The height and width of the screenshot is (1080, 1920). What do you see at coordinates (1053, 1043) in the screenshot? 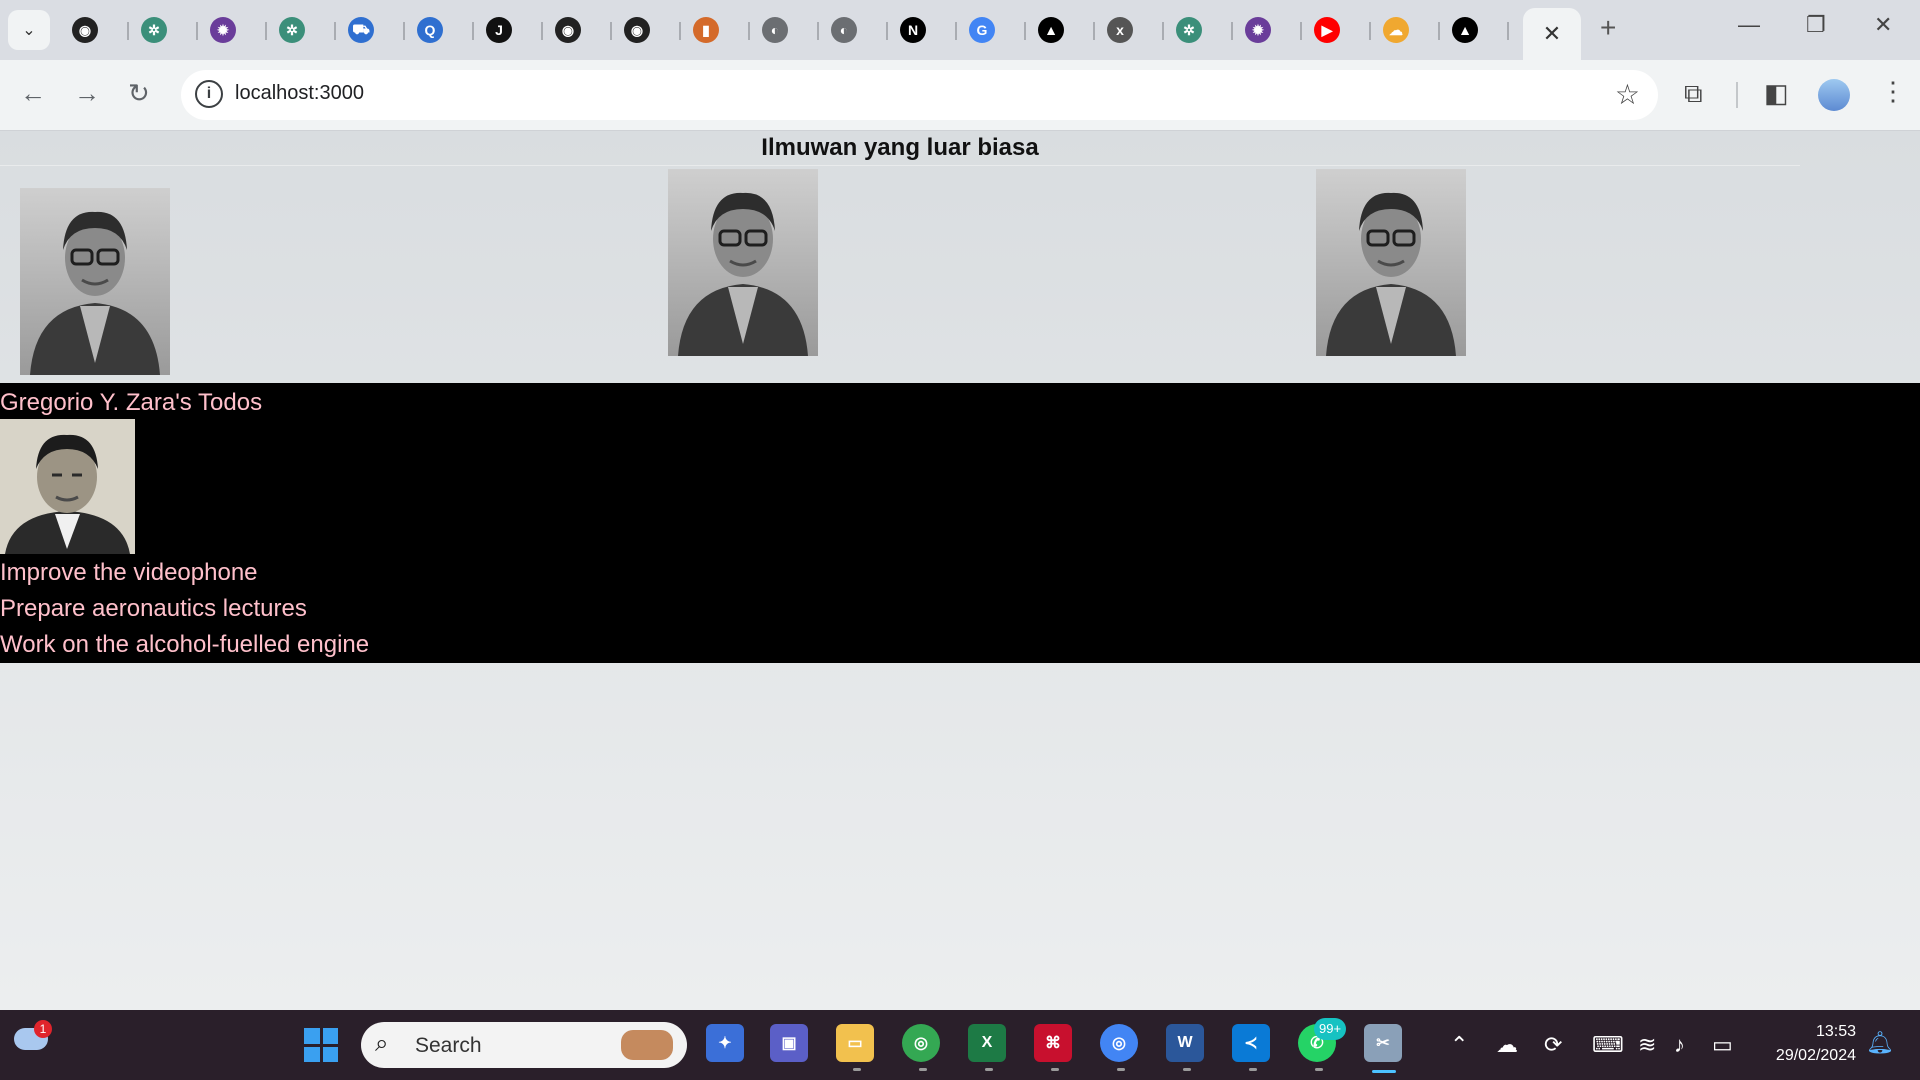
I see `app-icon: ⌘` at bounding box center [1053, 1043].